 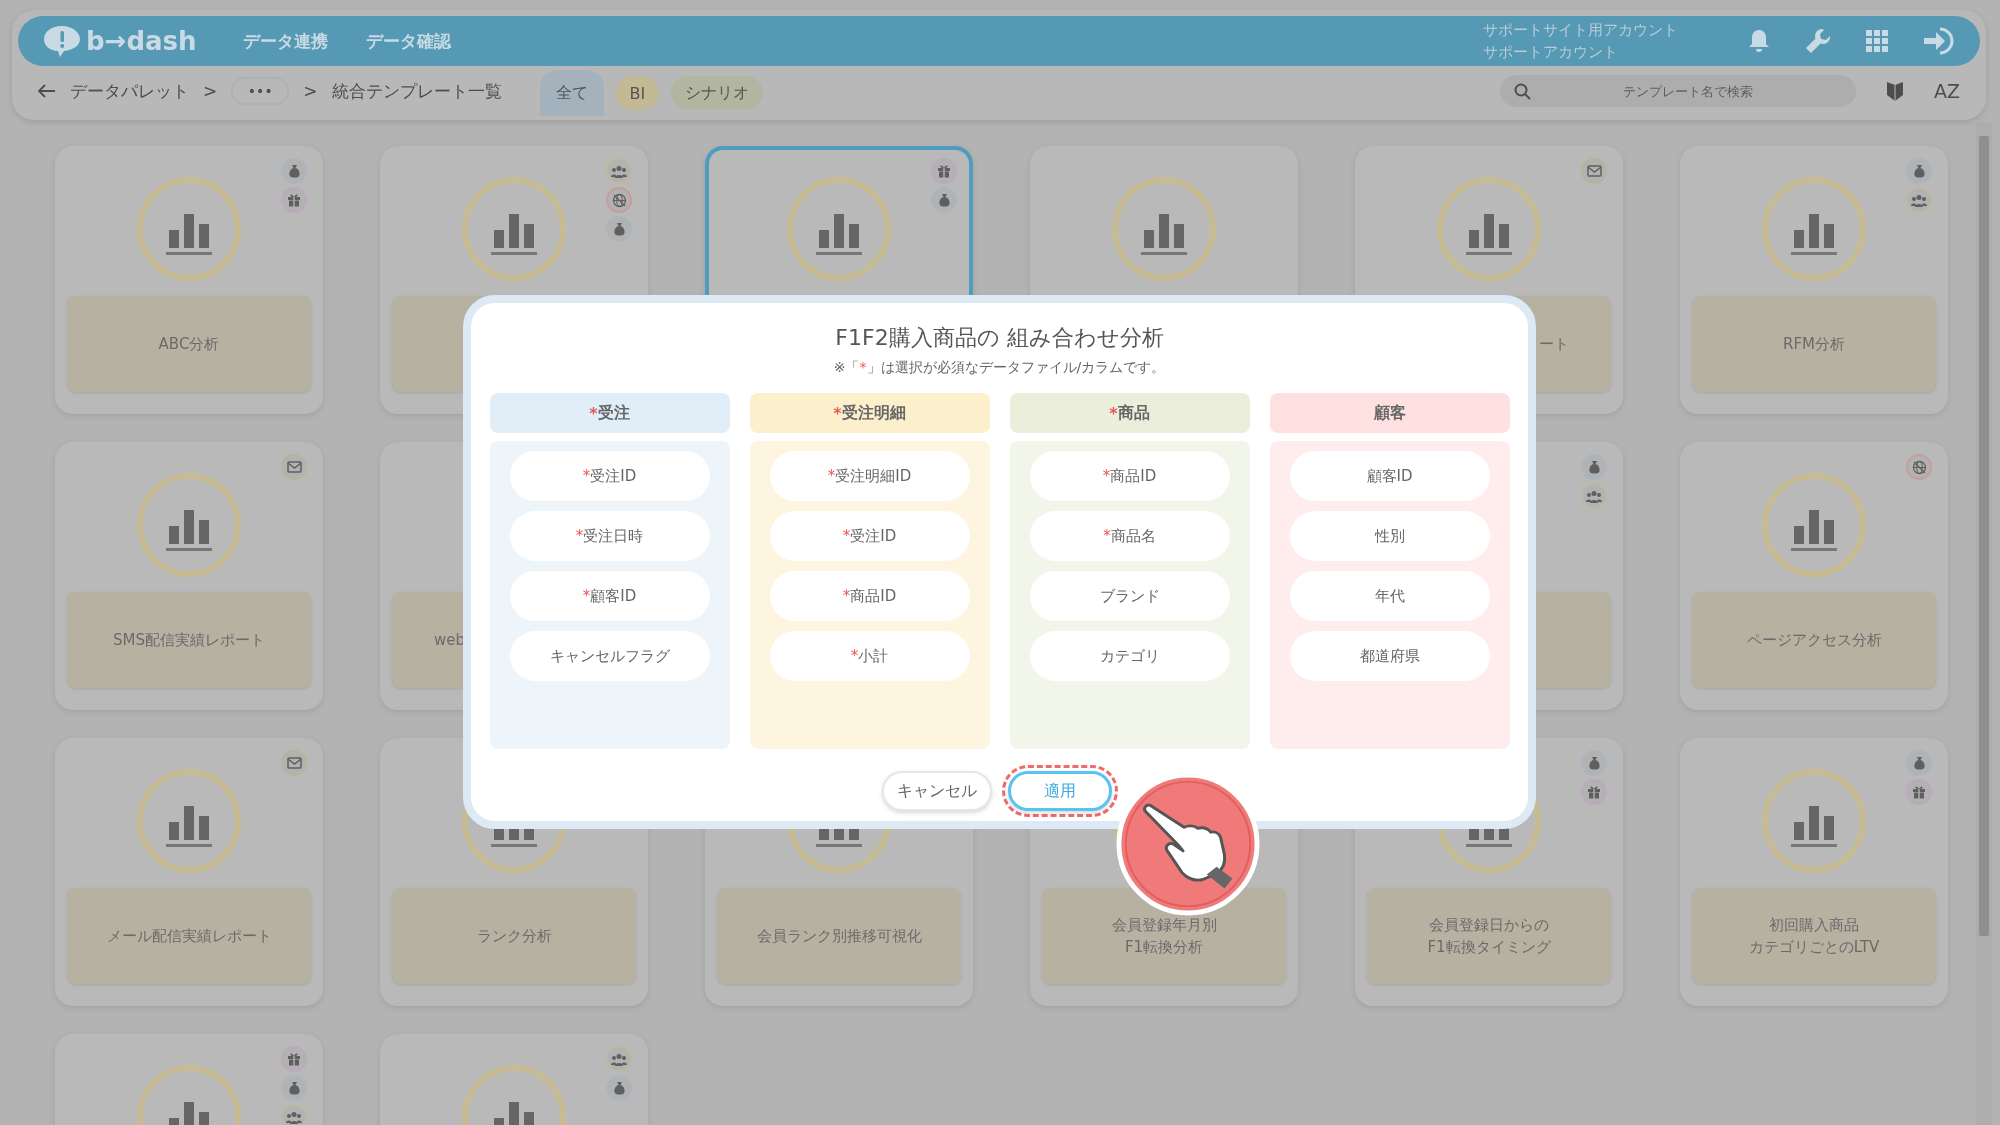 What do you see at coordinates (129, 91) in the screenshot?
I see `breadcrumb-link: データパレット` at bounding box center [129, 91].